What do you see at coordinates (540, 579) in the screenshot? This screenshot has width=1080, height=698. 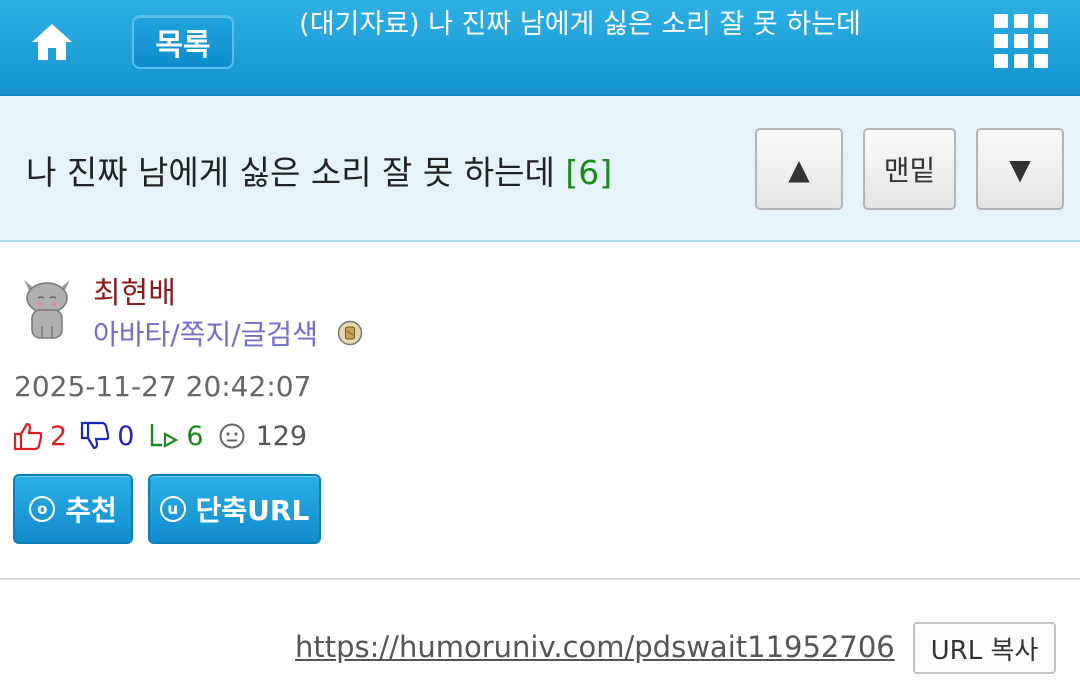 I see `divider` at bounding box center [540, 579].